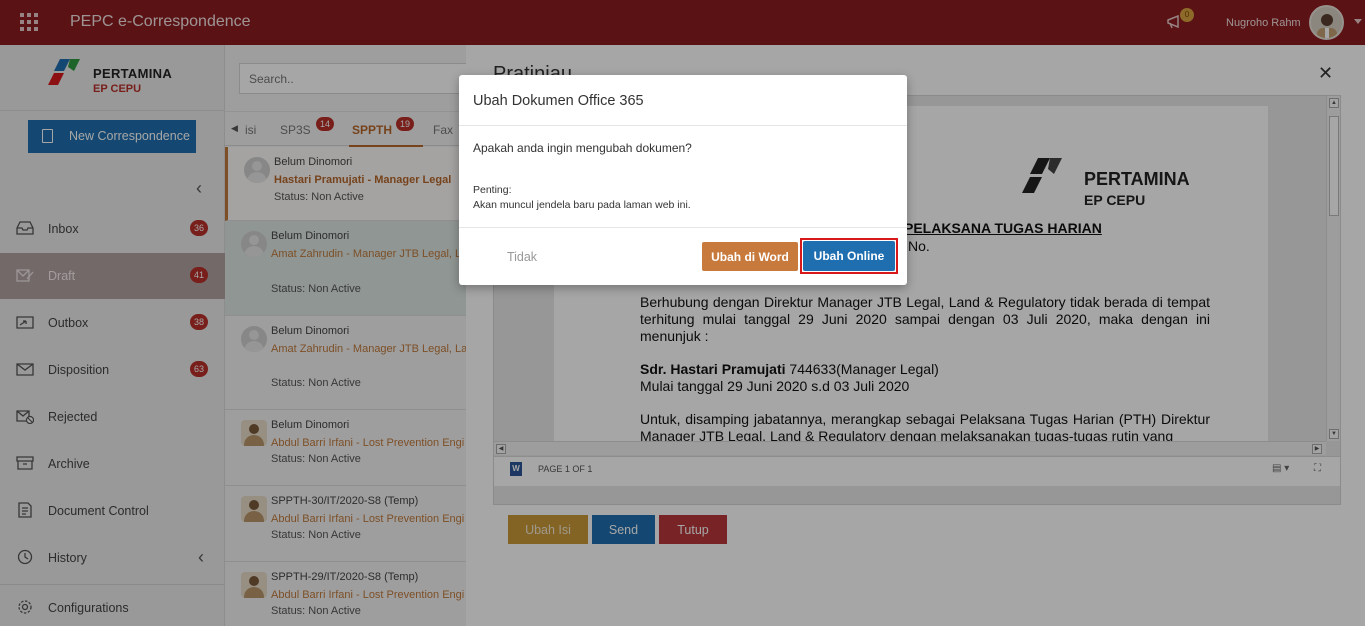 The height and width of the screenshot is (626, 1365). Describe the element at coordinates (558, 101) in the screenshot. I see `dialog-title: Ubah Dokumen Office 365` at that location.